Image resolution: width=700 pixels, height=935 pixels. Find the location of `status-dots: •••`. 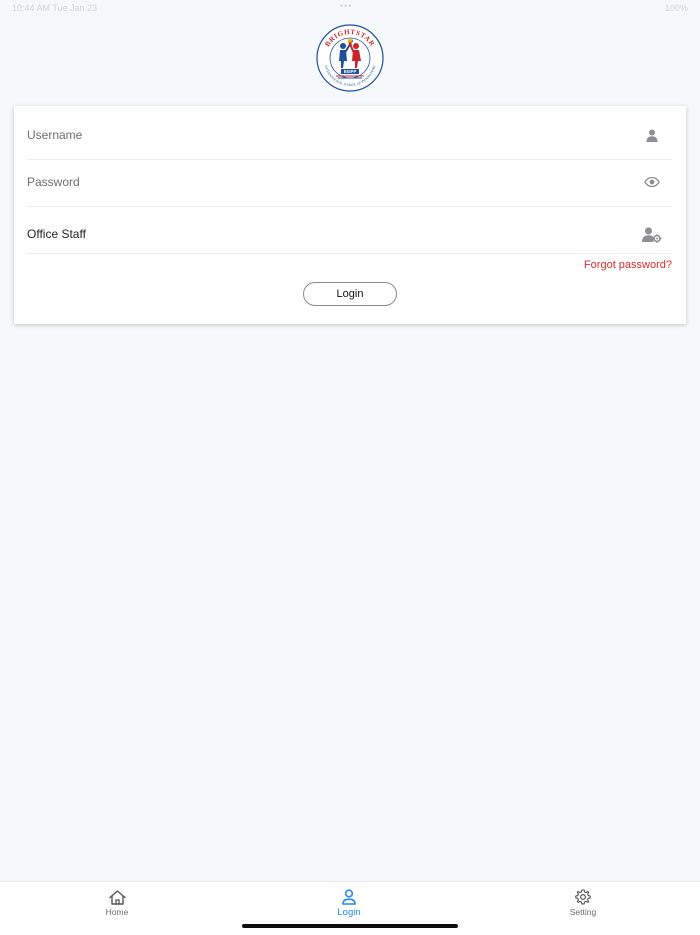

status-dots: ••• is located at coordinates (346, 6).